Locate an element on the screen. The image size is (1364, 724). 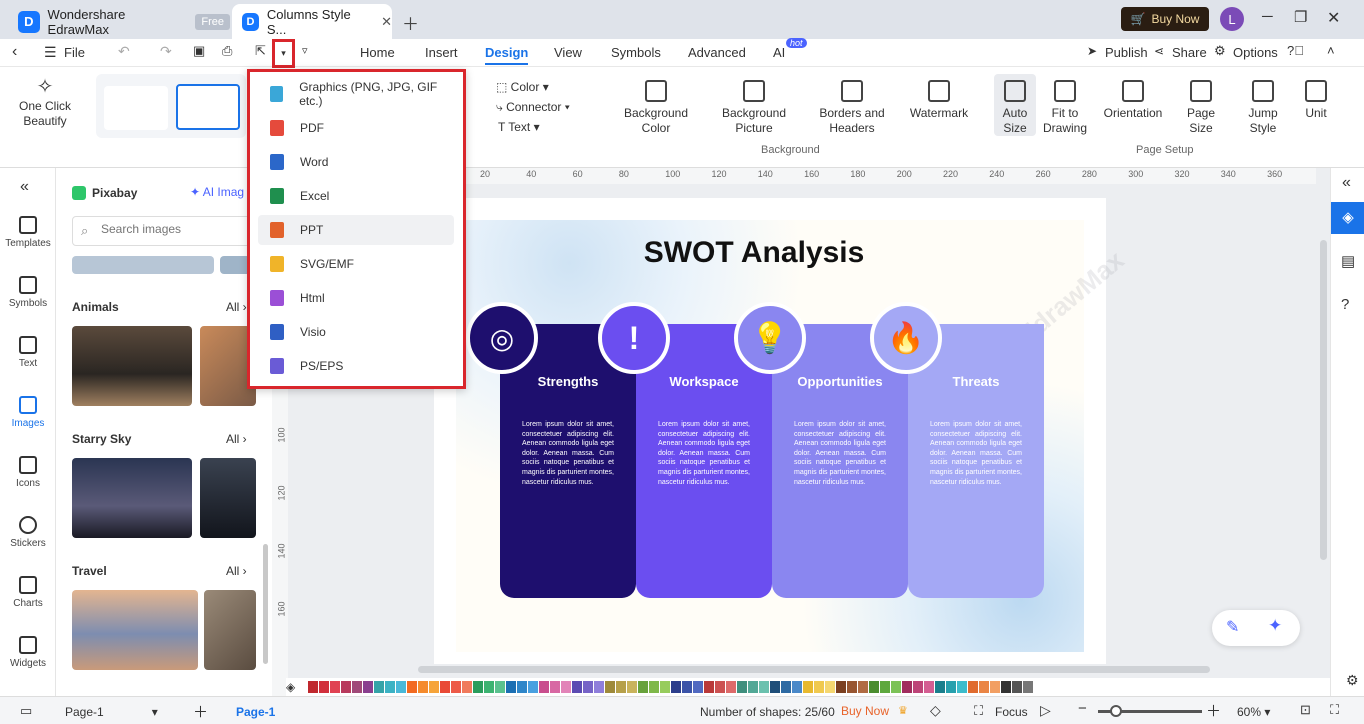
print-icon: ⎙ is located at coordinates (227, 51).